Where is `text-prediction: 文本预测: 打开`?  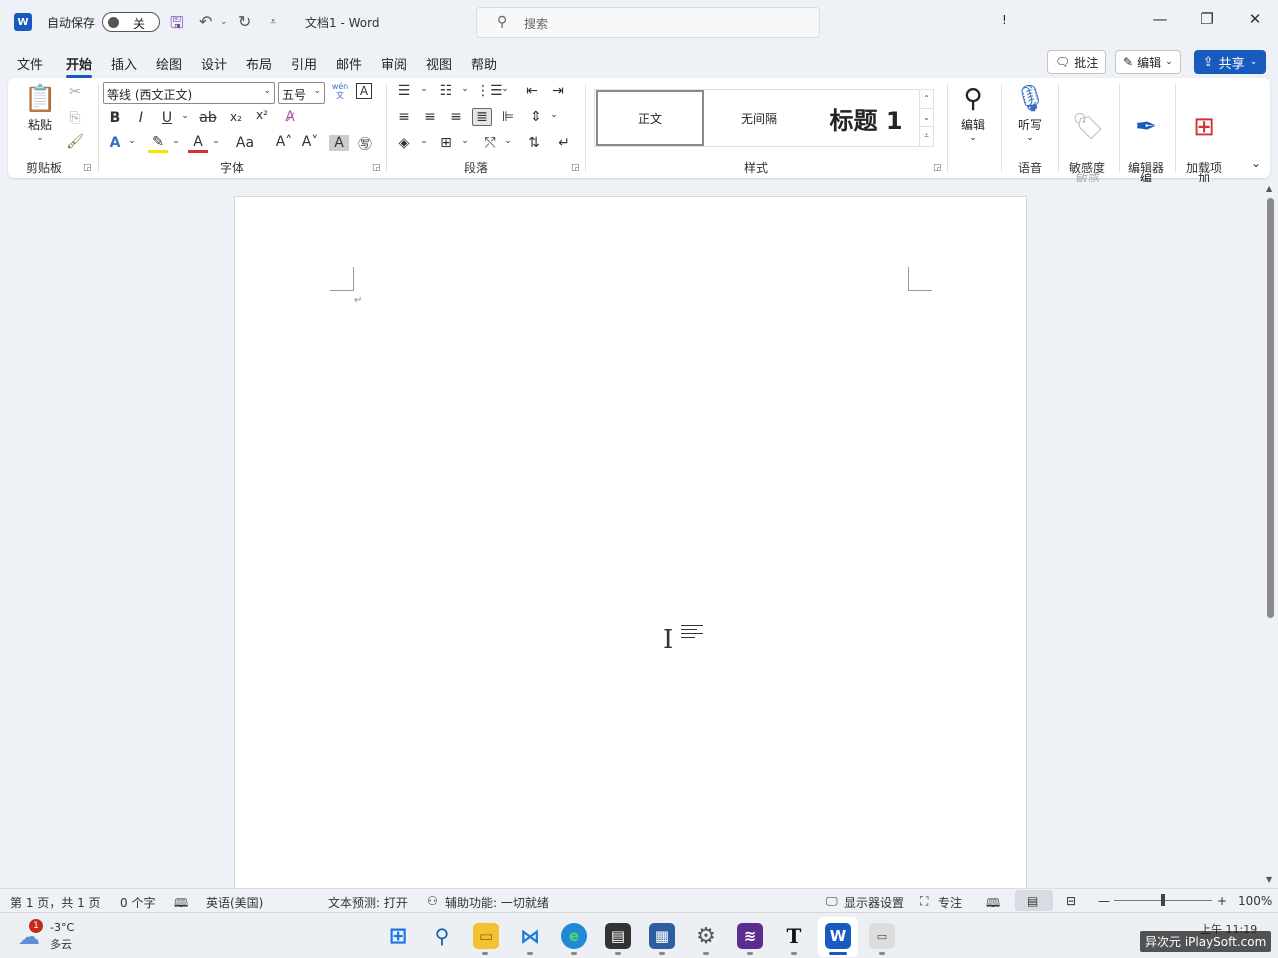 text-prediction: 文本预测: 打开 is located at coordinates (368, 902).